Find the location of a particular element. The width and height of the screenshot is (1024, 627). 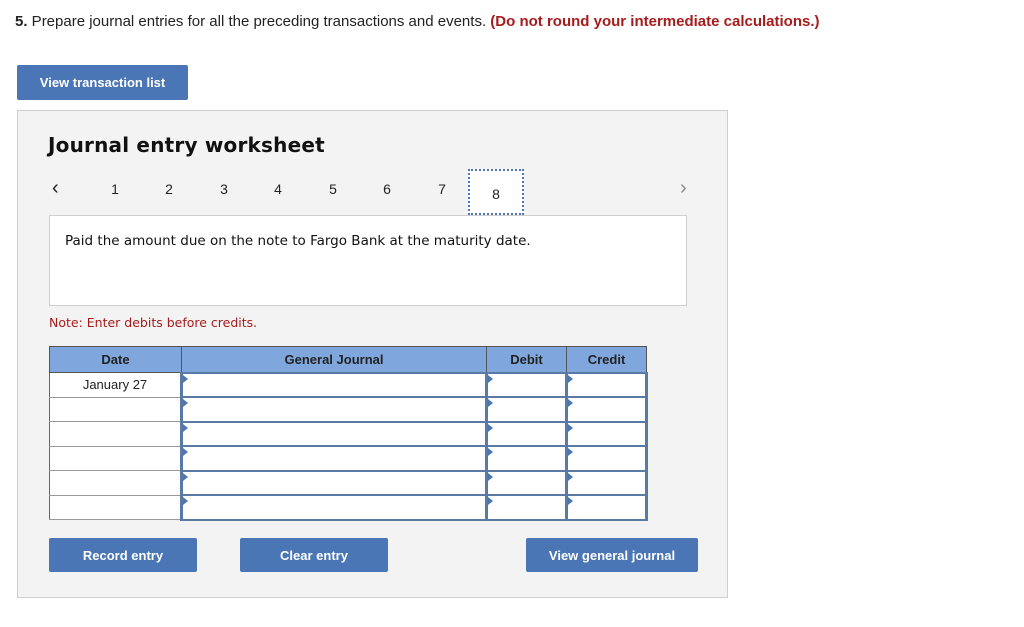

page-3: 3 is located at coordinates (224, 189).